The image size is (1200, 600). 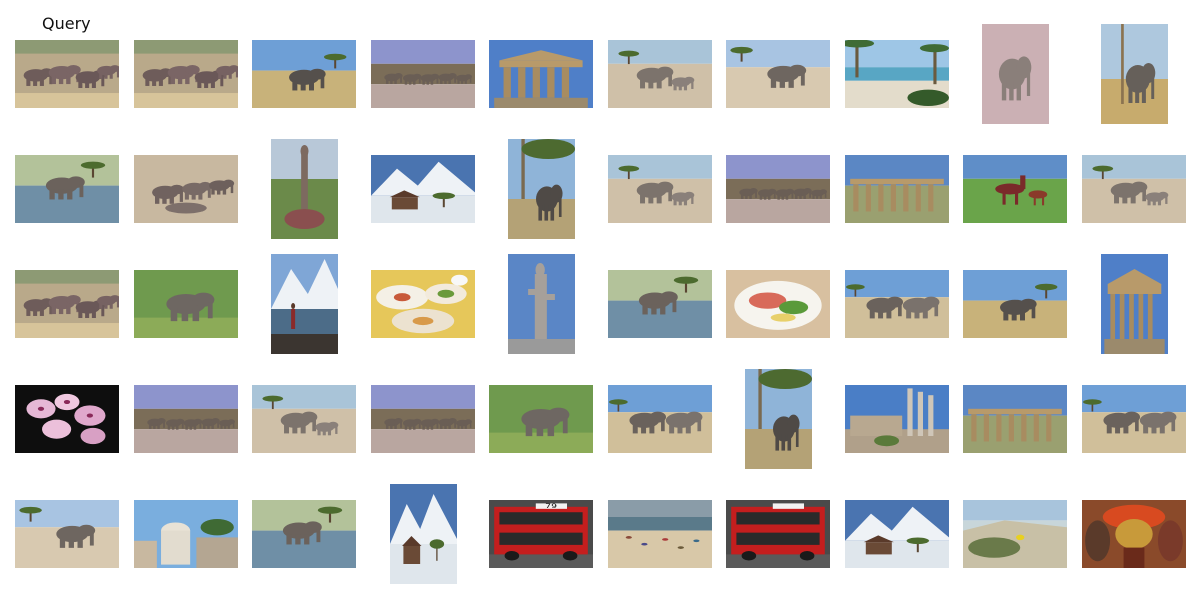 I want to click on result-thumbnail-horses-grass, so click(x=1015, y=189).